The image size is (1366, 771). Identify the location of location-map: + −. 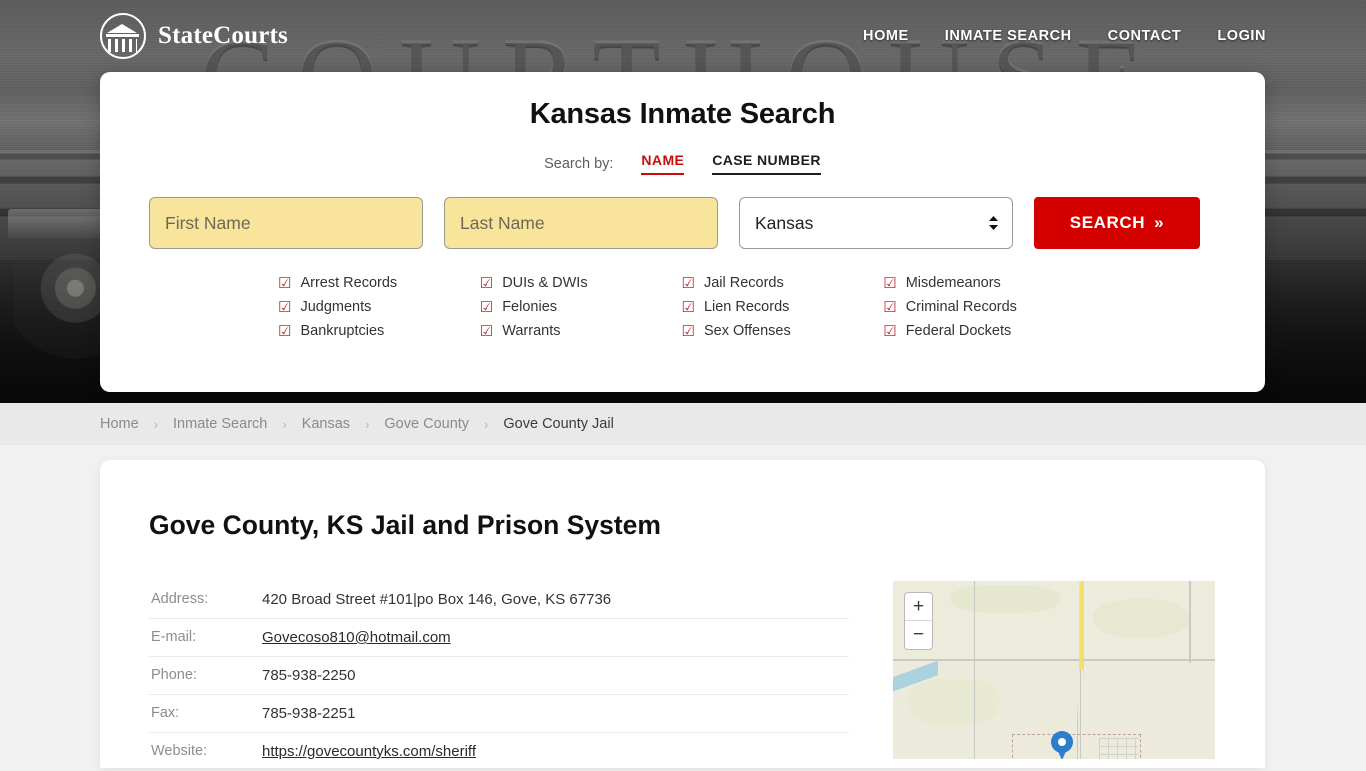
(1054, 670).